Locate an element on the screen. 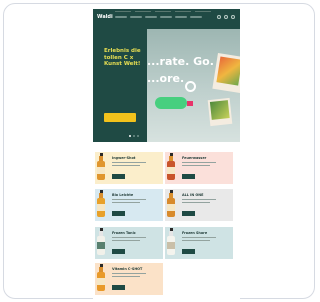 The width and height of the screenshot is (320, 302). user-icon is located at coordinates (226, 17).